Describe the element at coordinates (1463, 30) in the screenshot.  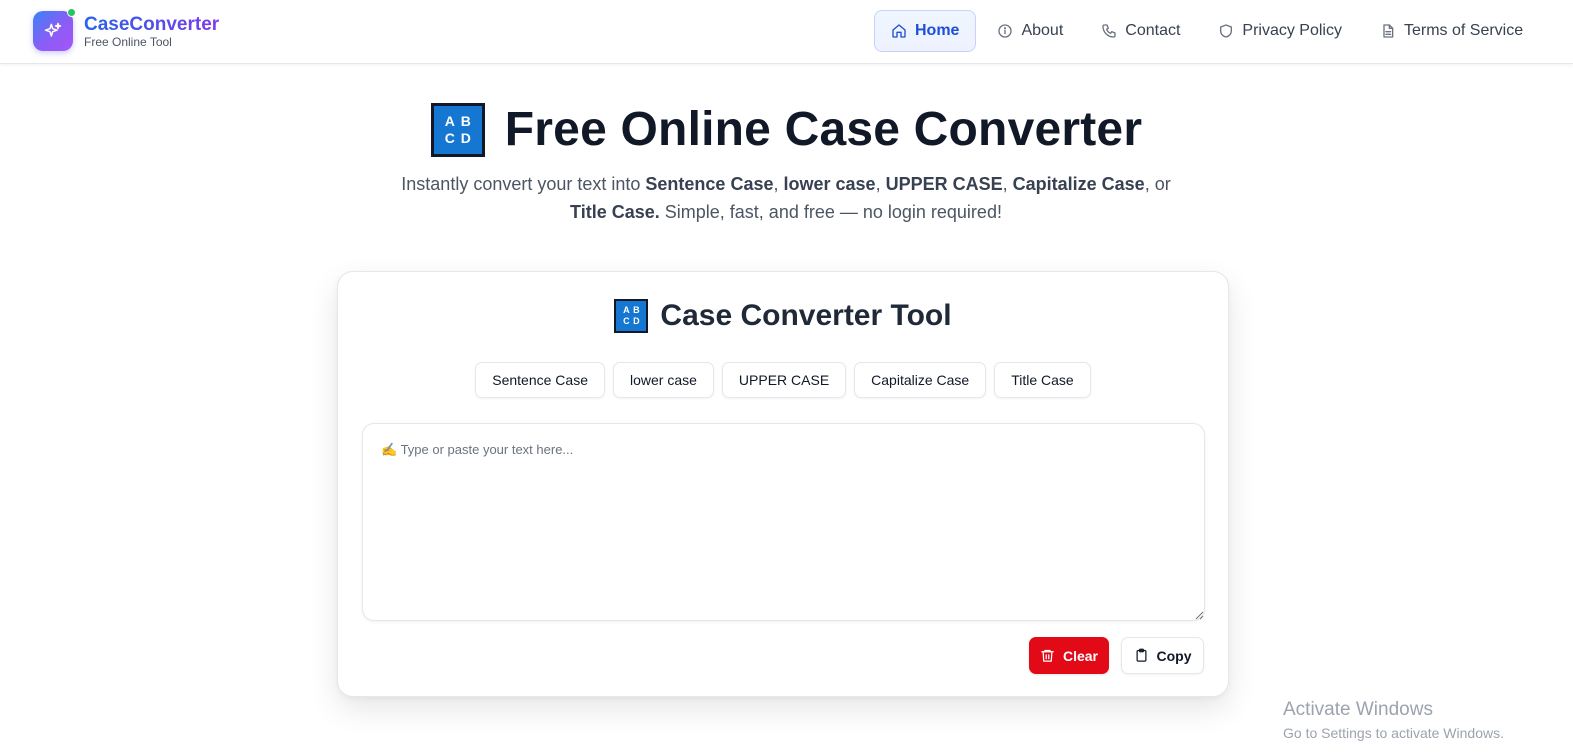
I see `nav-label-terms-of-service: Terms of Service` at that location.